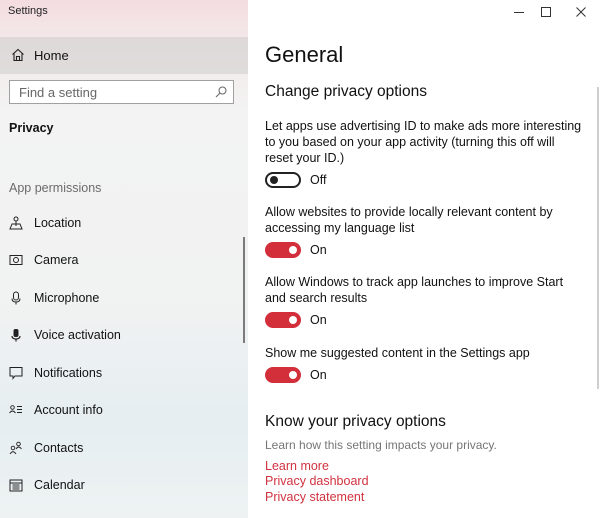 This screenshot has height=518, width=600. What do you see at coordinates (318, 180) in the screenshot?
I see `toggle-state-label: Off` at bounding box center [318, 180].